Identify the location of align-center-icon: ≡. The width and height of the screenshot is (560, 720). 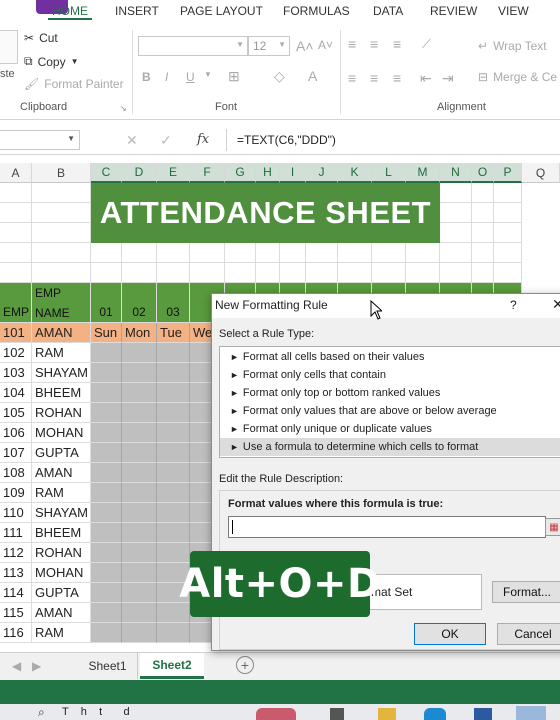
(374, 78).